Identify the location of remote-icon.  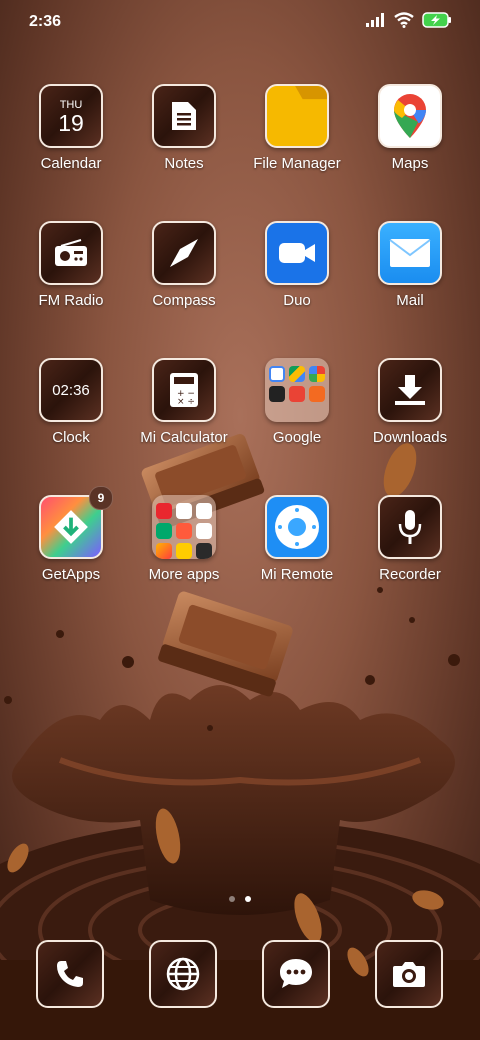
(297, 527).